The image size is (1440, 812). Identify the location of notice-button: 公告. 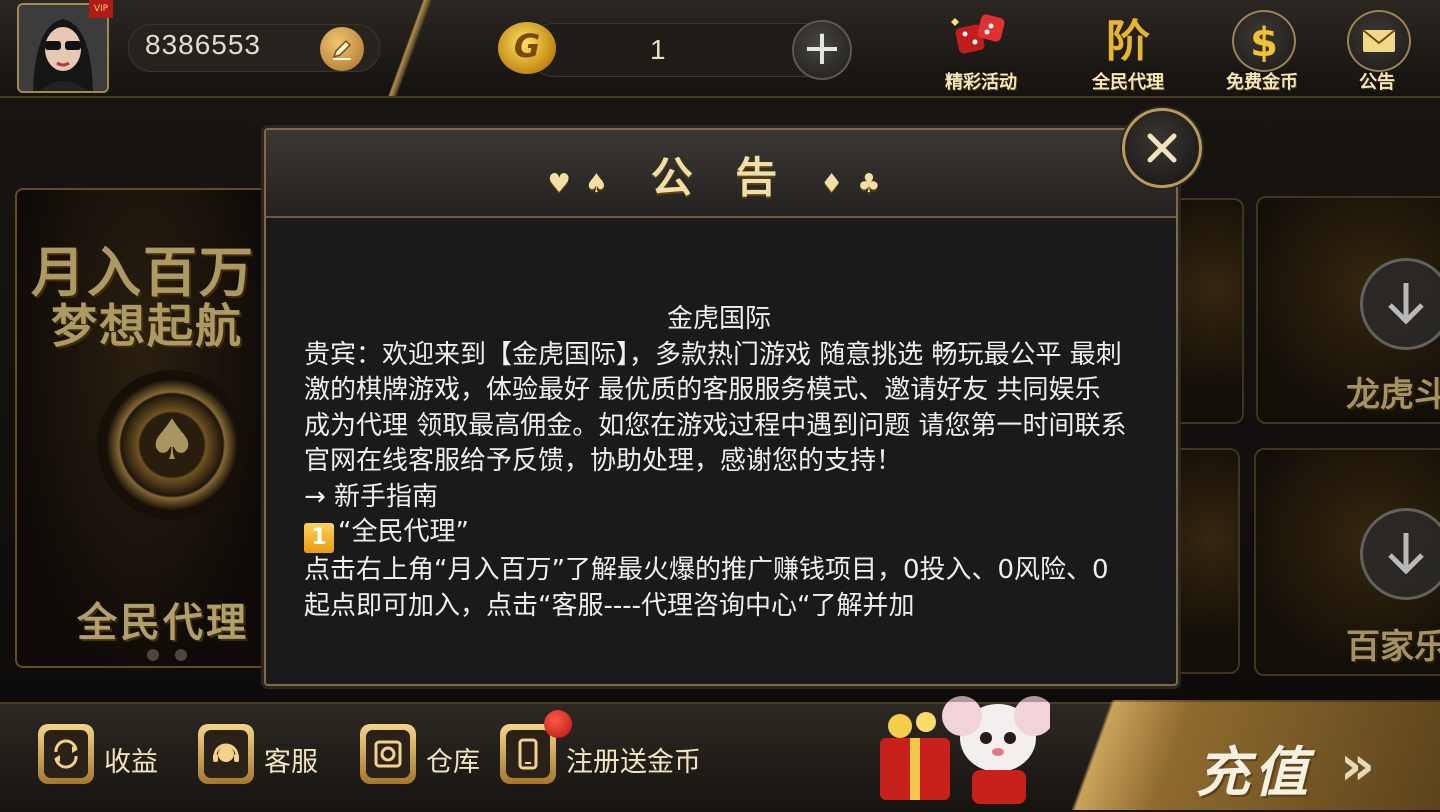
(1377, 49).